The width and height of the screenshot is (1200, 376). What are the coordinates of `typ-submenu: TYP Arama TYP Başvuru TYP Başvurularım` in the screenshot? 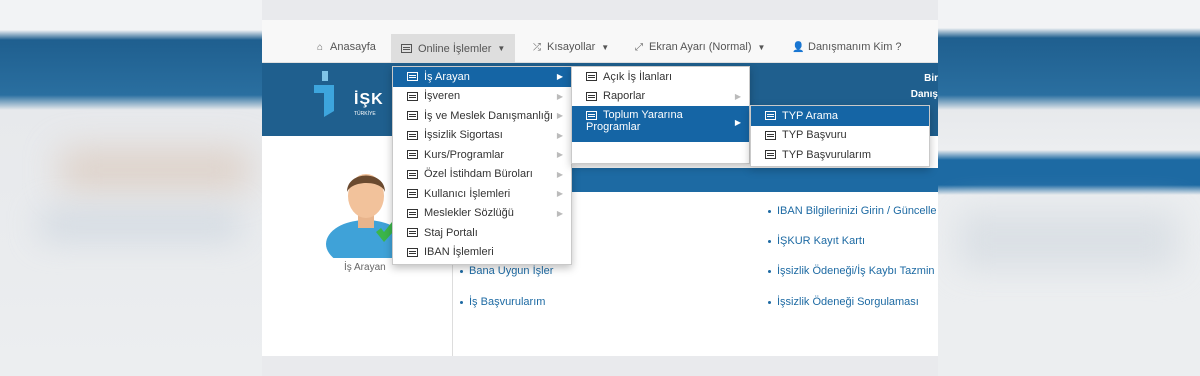 It's located at (840, 136).